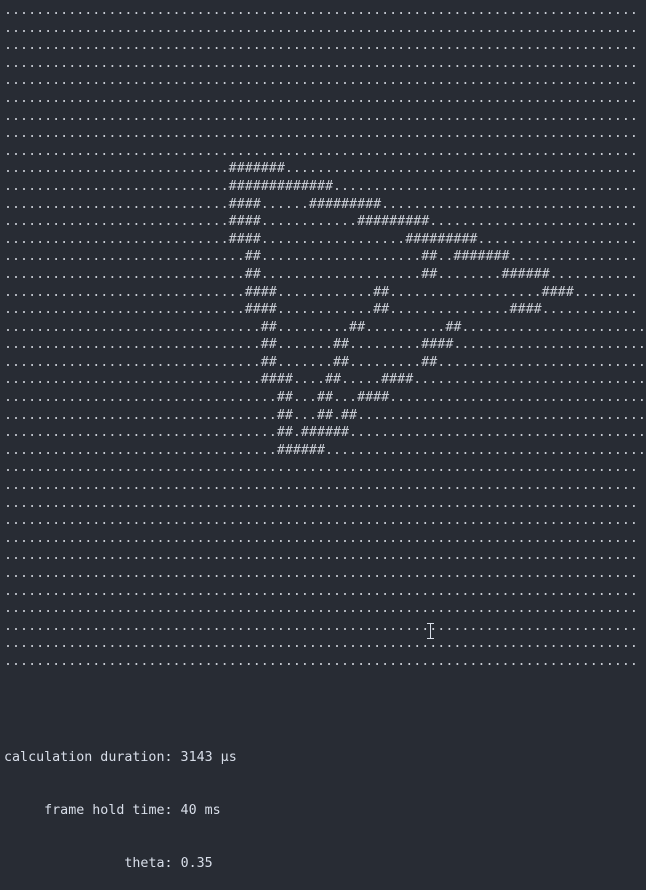 The width and height of the screenshot is (646, 890). I want to click on calculation-duration-label: calculation duration:, so click(88, 758).